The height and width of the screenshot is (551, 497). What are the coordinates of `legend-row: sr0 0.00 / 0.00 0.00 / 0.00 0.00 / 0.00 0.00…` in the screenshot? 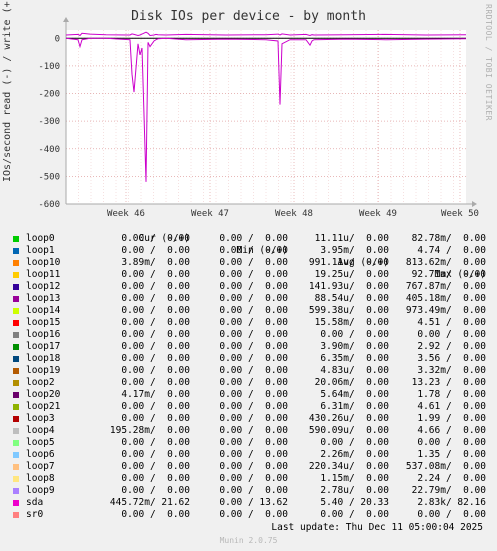 It's located at (252, 515).